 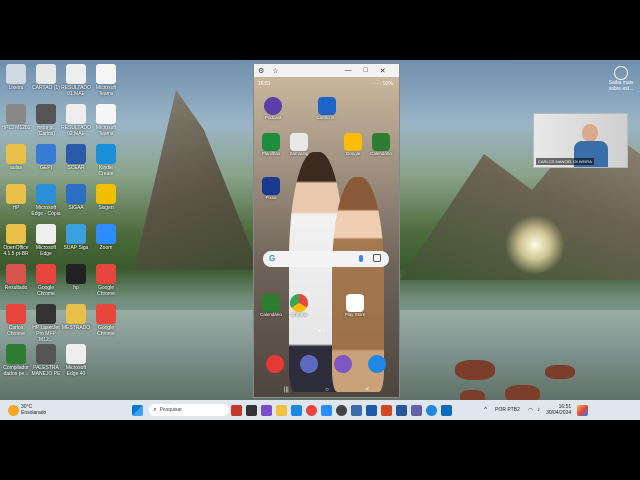 What do you see at coordinates (312, 410) in the screenshot?
I see `chrome-icon` at bounding box center [312, 410].